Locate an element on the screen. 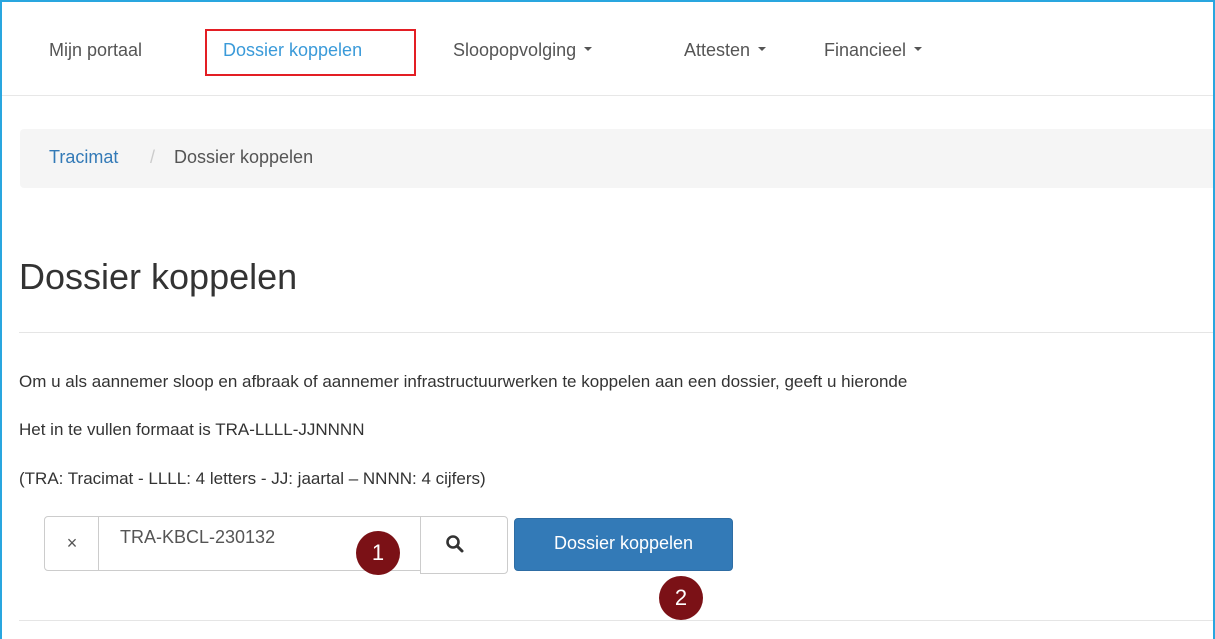 This screenshot has height=639, width=1215. breadcrumb: Tracimat / Dossier koppelen is located at coordinates (616, 158).